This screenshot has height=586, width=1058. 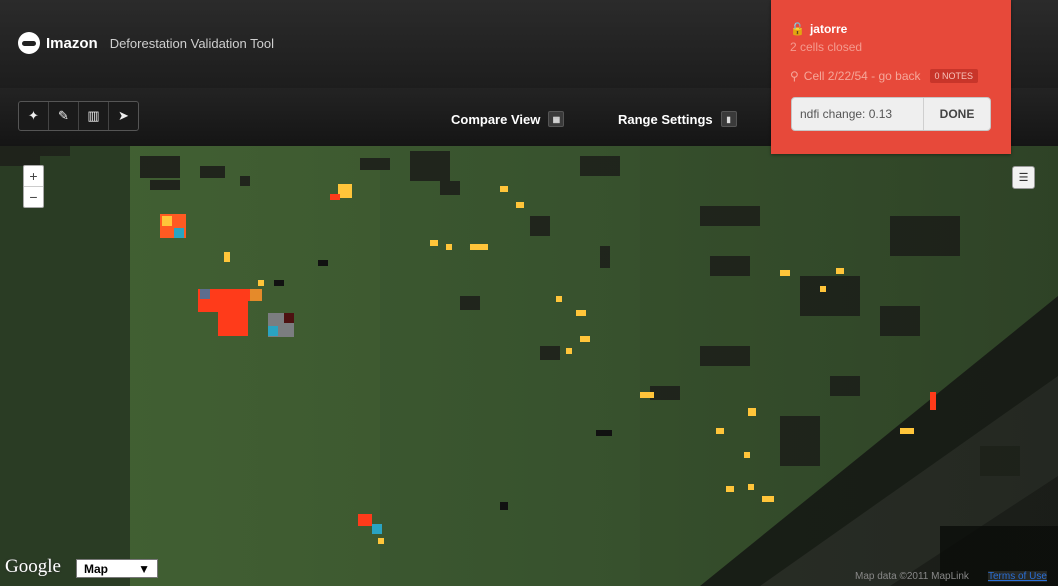 I want to click on range-settings-label: Range Settings, so click(x=665, y=119).